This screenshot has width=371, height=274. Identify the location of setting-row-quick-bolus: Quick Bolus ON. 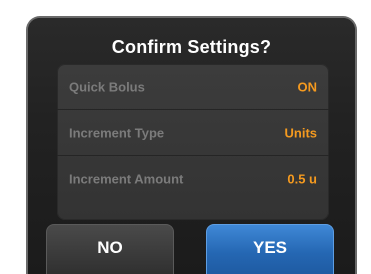
(193, 87).